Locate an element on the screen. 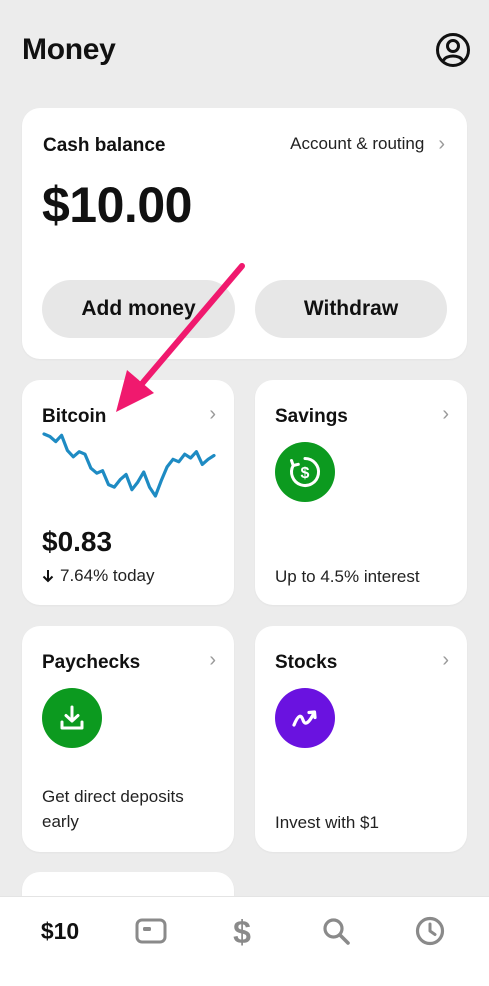 Image resolution: width=489 pixels, height=986 pixels. arrow-down-icon is located at coordinates (48, 576).